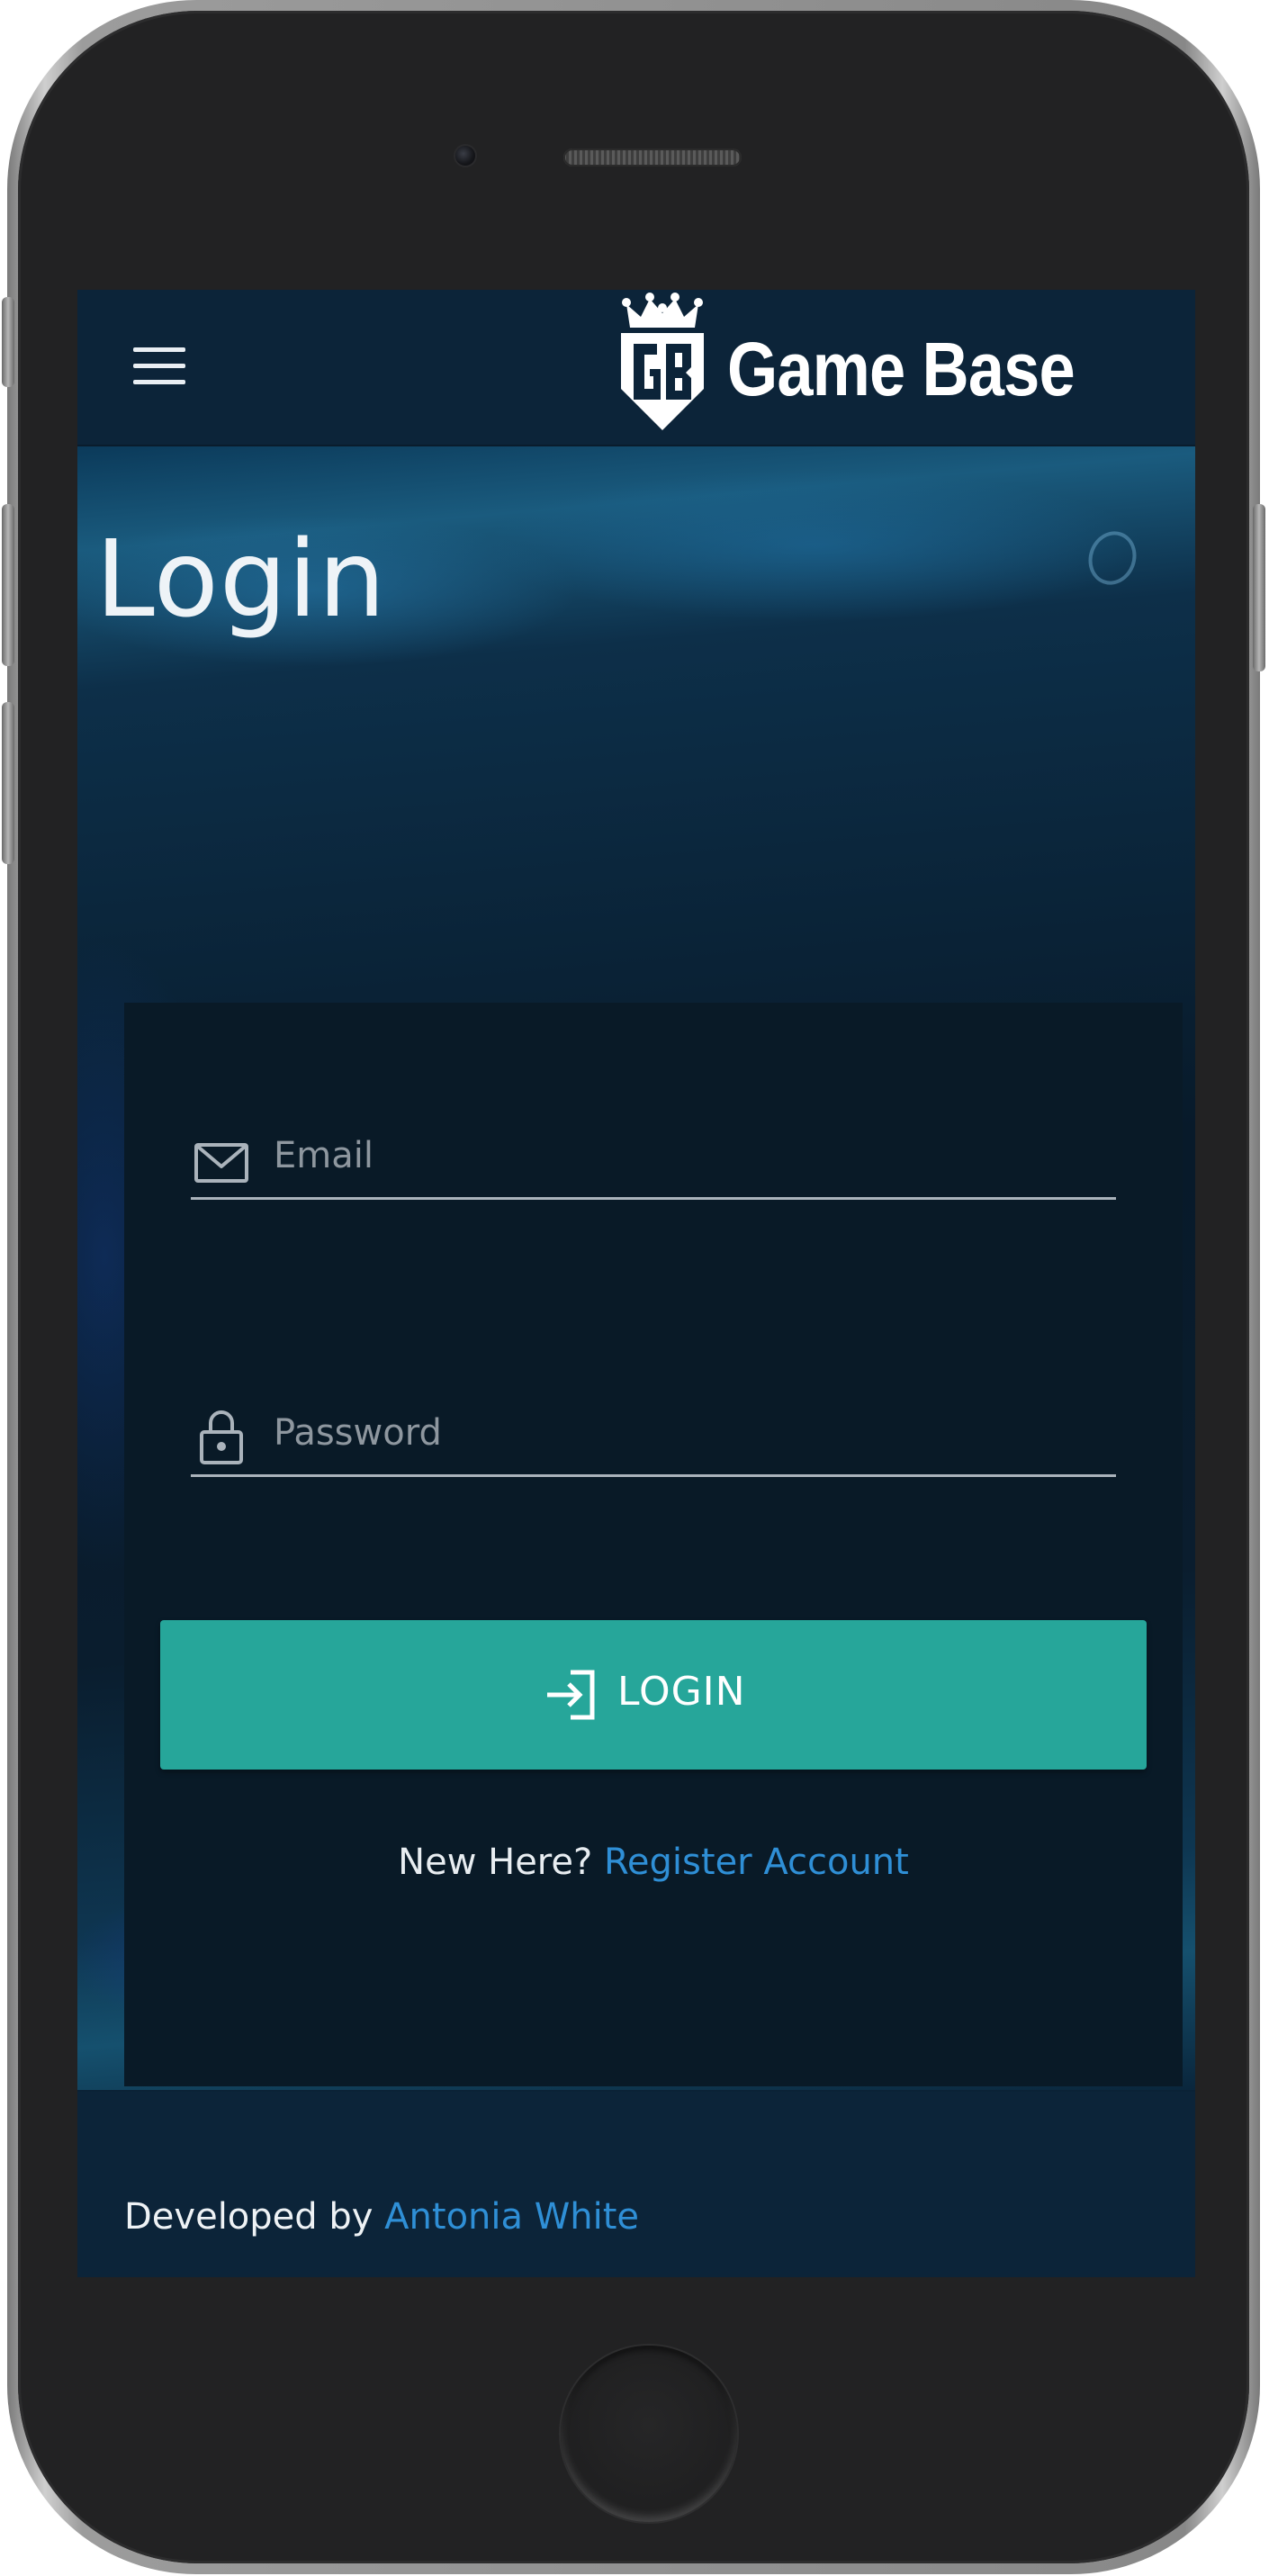 This screenshot has height=2576, width=1269. What do you see at coordinates (249, 2217) in the screenshot?
I see `footer-prefix: Developed by` at bounding box center [249, 2217].